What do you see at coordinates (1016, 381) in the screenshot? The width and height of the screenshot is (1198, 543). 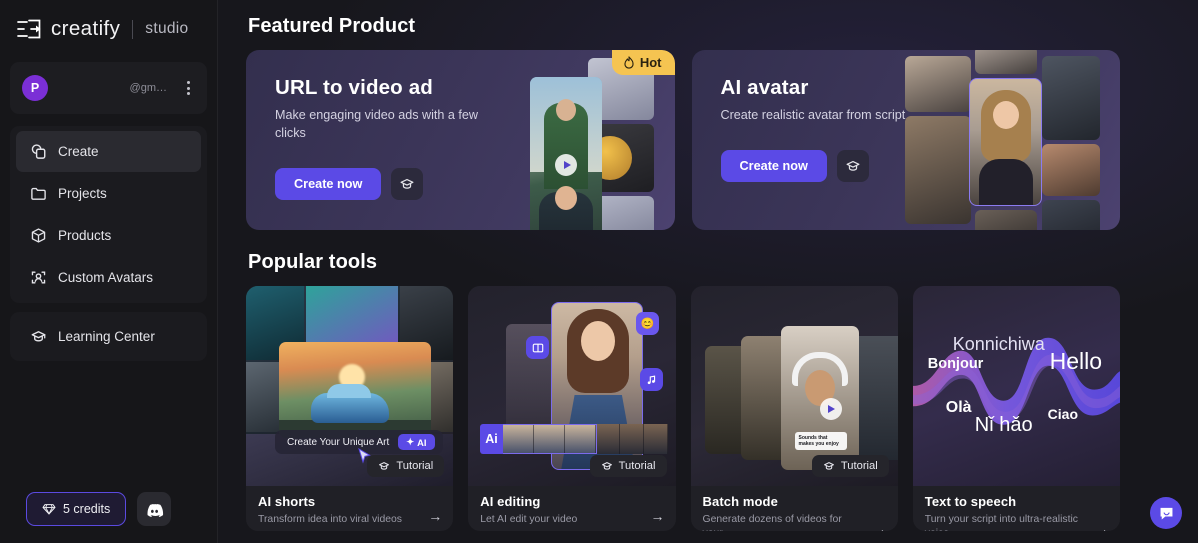 I see `waveform-icon` at bounding box center [1016, 381].